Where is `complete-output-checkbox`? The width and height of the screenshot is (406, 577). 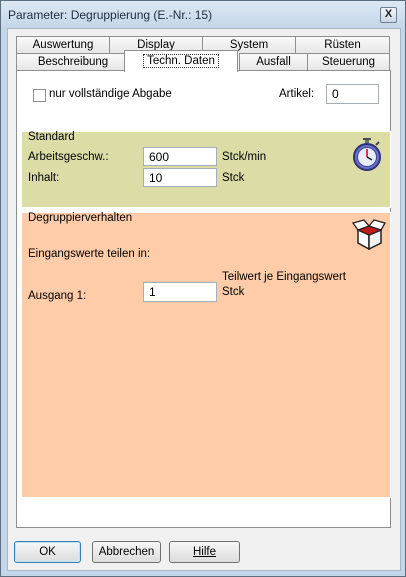
complete-output-checkbox is located at coordinates (39, 95).